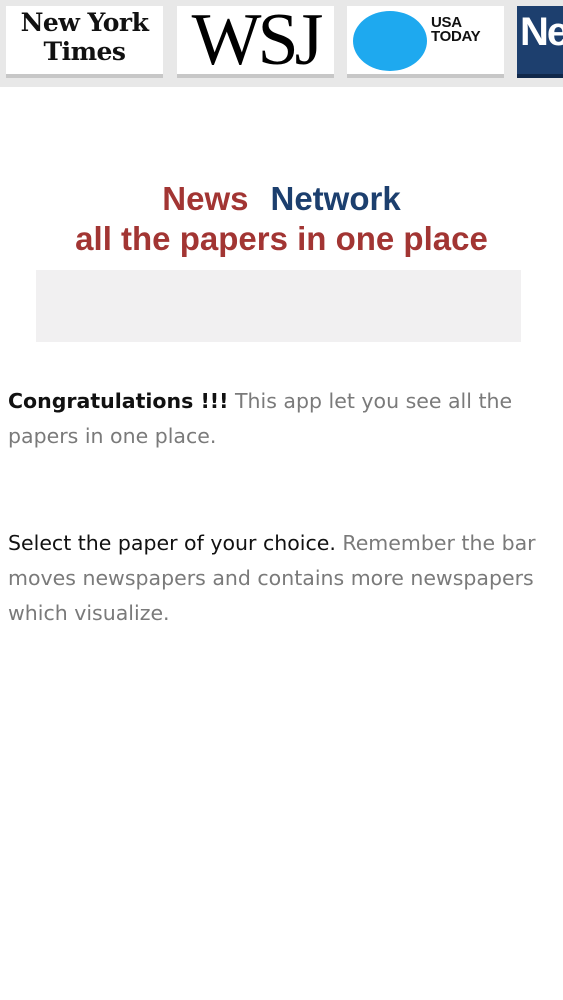  I want to click on brand-tagline: all the papers in one place, so click(281, 238).